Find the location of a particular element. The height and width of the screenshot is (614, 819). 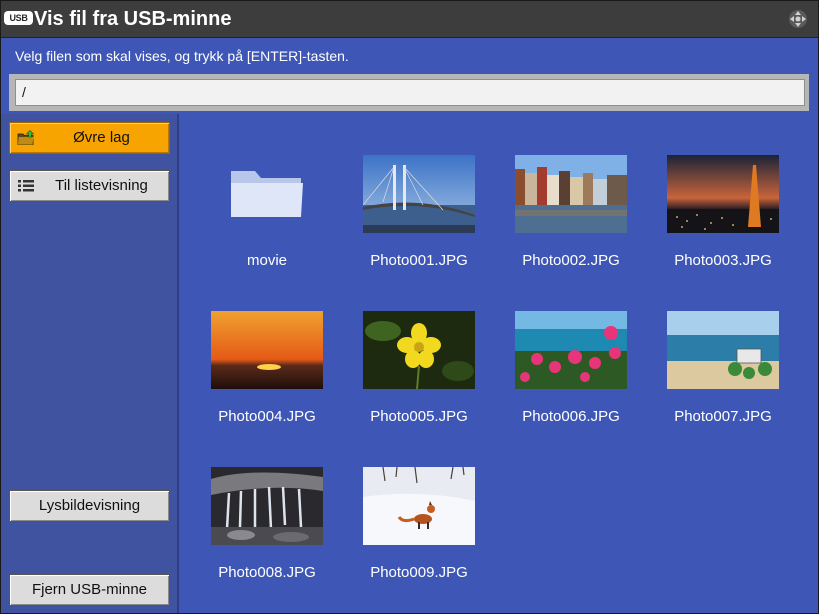

file-name: Photo005.JPG is located at coordinates (419, 416).